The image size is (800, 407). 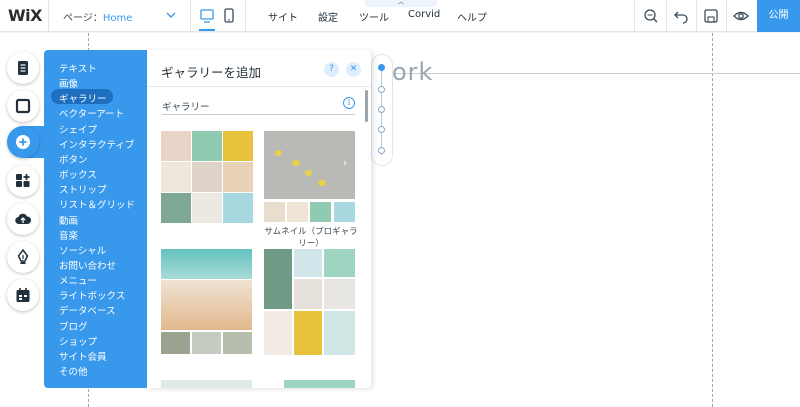 I want to click on category-item: リスト＆グリッド, so click(x=97, y=204).